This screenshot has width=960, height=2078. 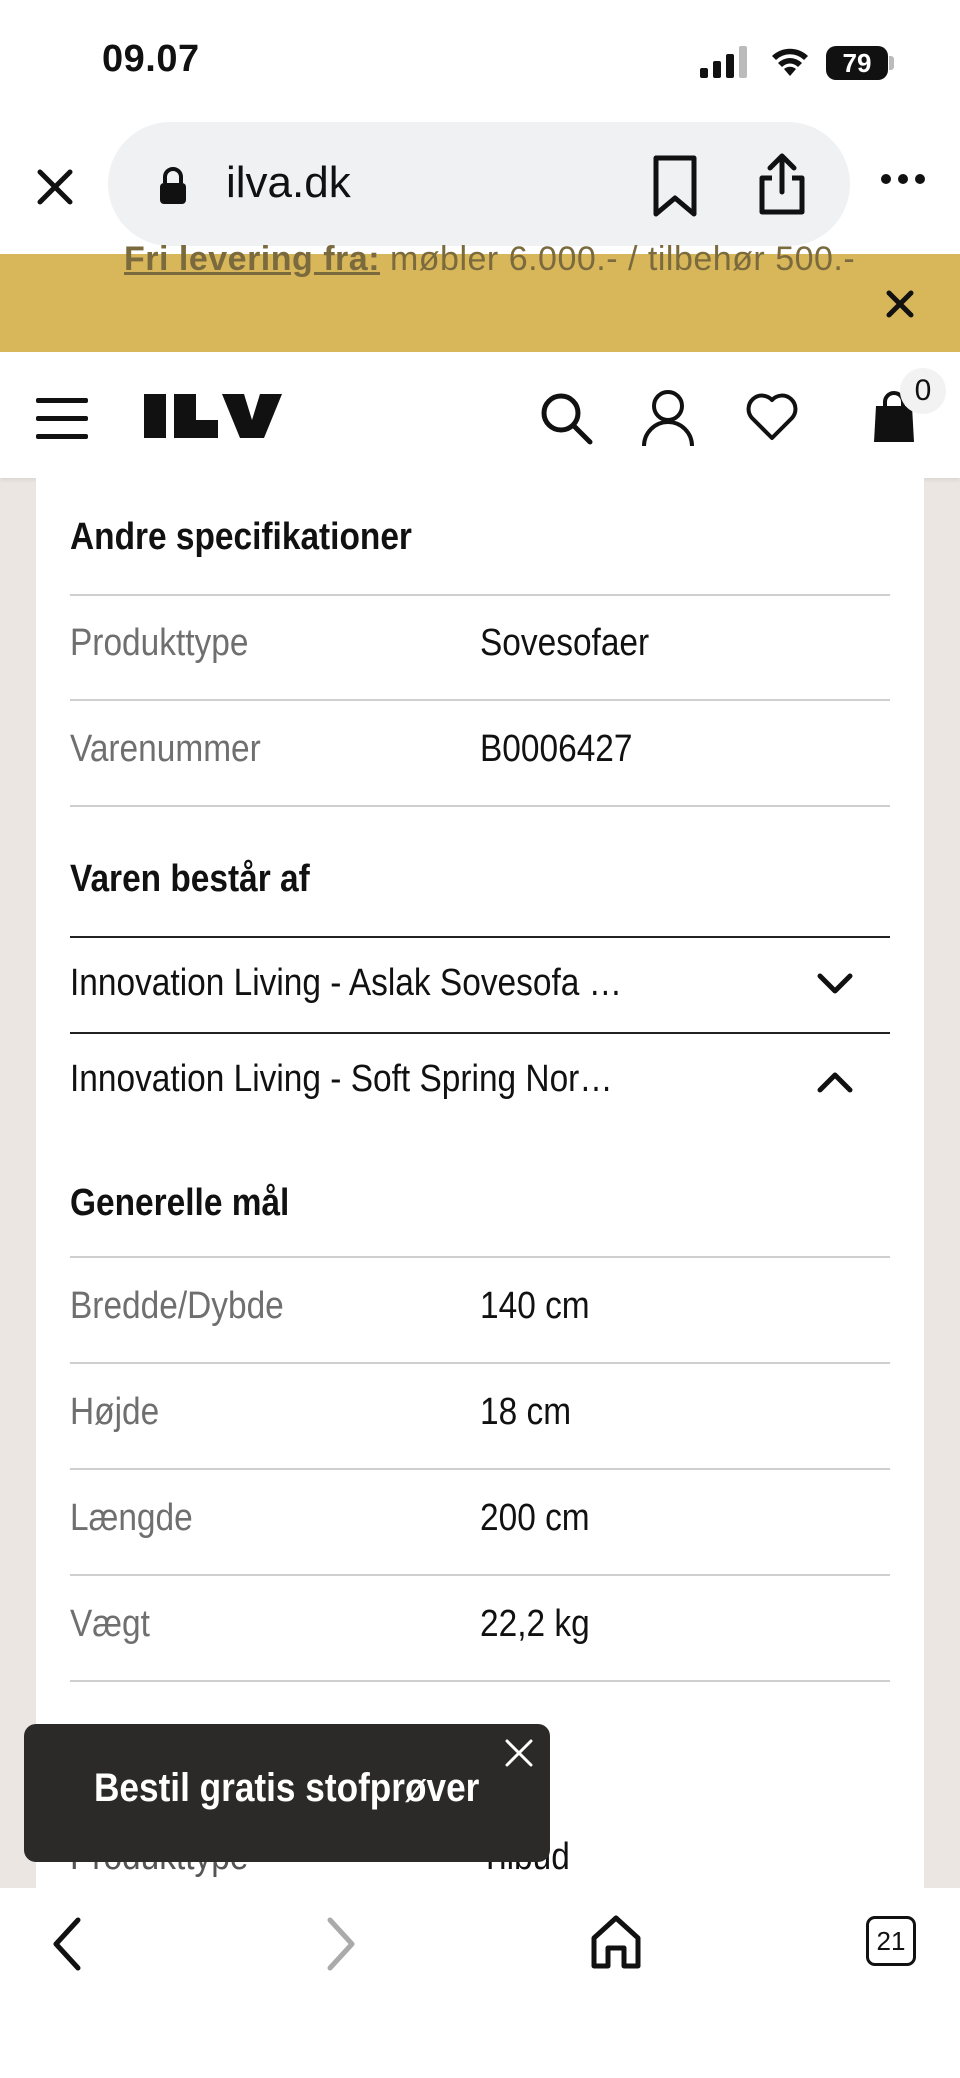 I want to click on promo-detail: møbler 6.000.- / tilbehør 500.-, so click(x=618, y=259).